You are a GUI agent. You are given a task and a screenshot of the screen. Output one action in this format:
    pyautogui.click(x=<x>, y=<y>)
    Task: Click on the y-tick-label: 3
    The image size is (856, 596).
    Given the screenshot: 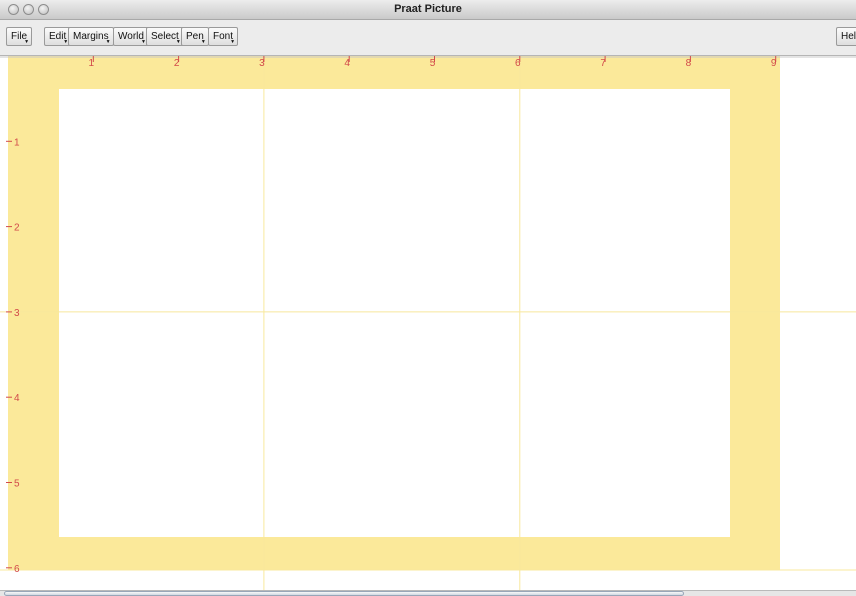 What is the action you would take?
    pyautogui.click(x=17, y=313)
    